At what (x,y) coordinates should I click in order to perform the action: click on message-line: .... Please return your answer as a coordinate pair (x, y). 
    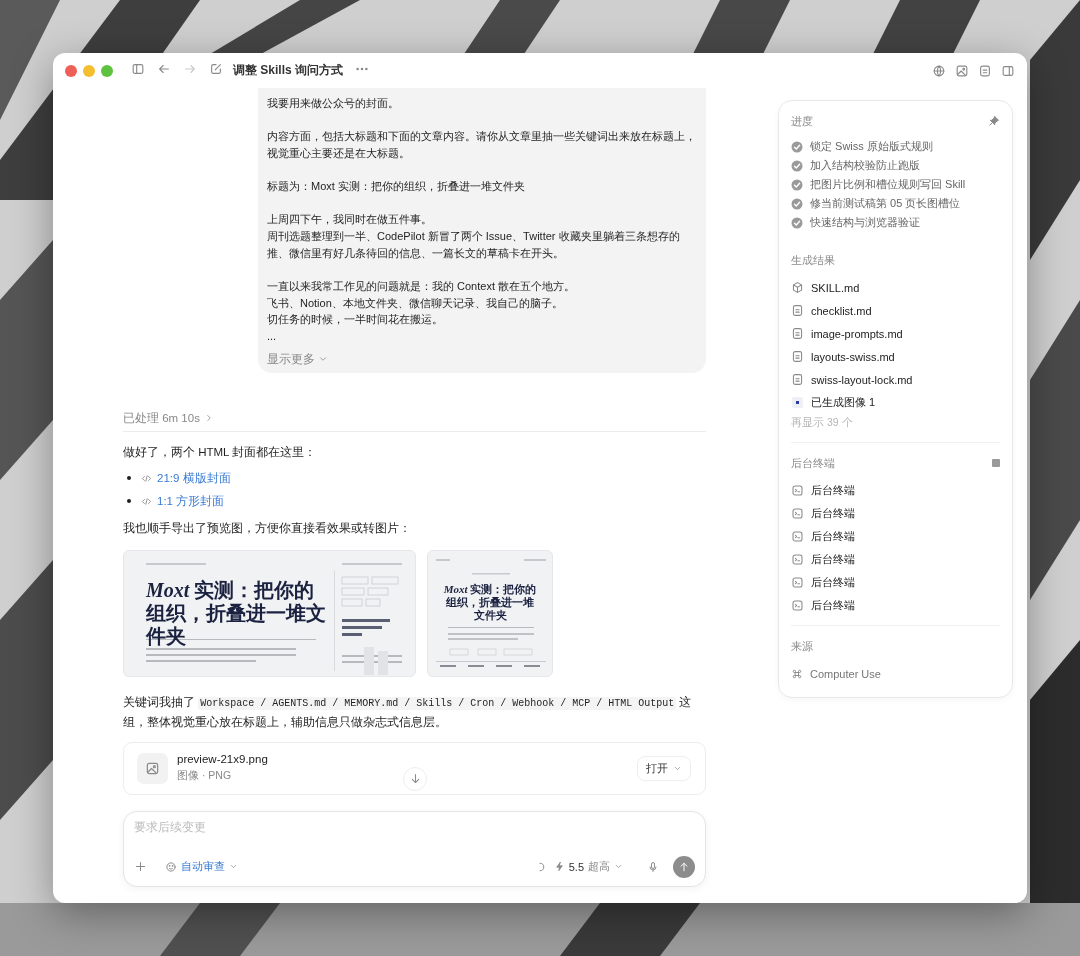
    Looking at the image, I should click on (272, 337).